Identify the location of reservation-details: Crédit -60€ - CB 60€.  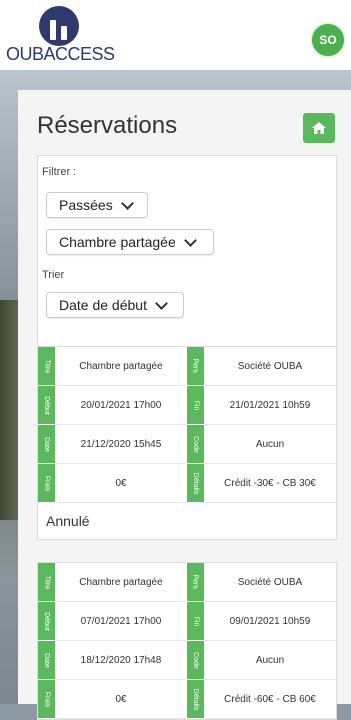
(270, 699).